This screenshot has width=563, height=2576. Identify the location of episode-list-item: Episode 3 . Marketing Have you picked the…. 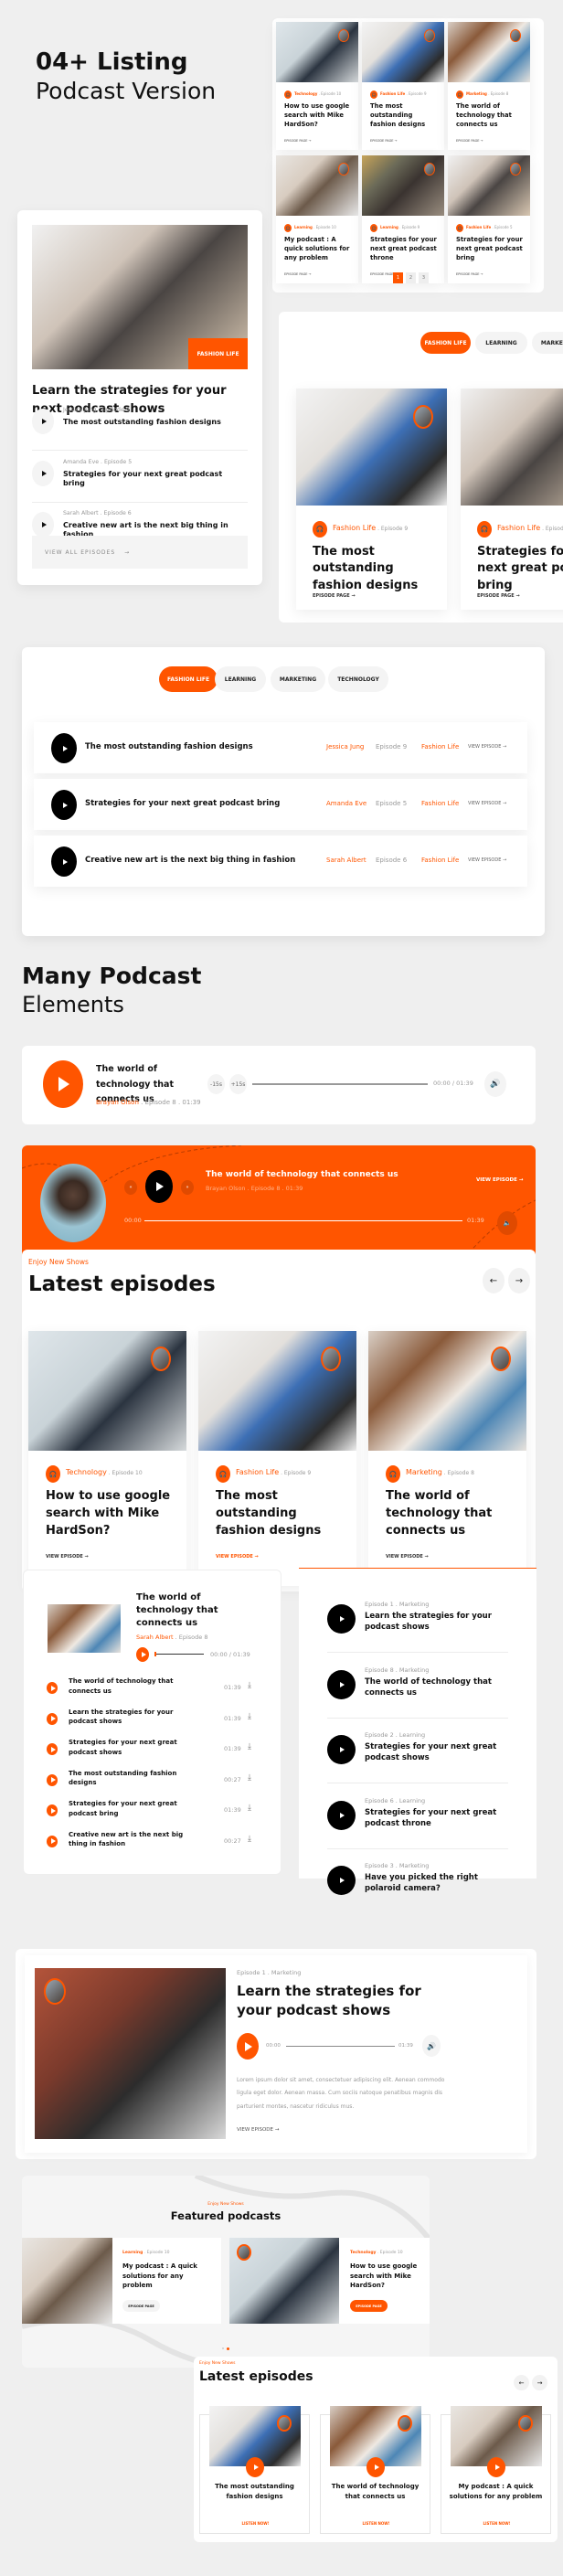
(418, 1889).